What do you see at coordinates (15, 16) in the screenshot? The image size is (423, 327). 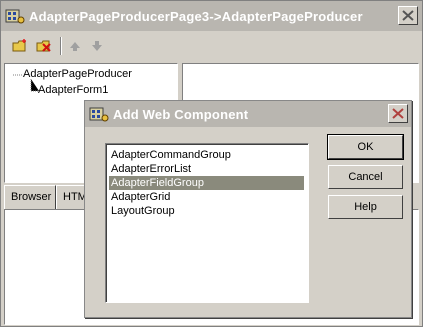 I see `app-icon` at bounding box center [15, 16].